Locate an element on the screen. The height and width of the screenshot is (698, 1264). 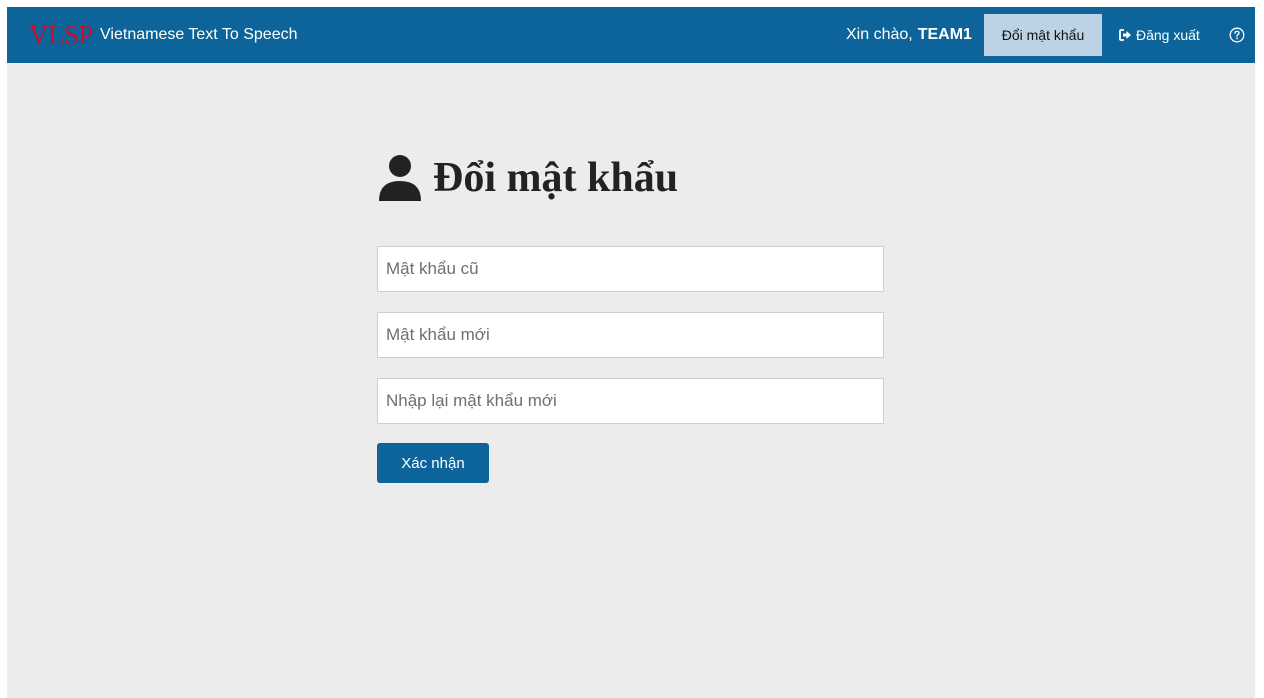
user-icon is located at coordinates (400, 178).